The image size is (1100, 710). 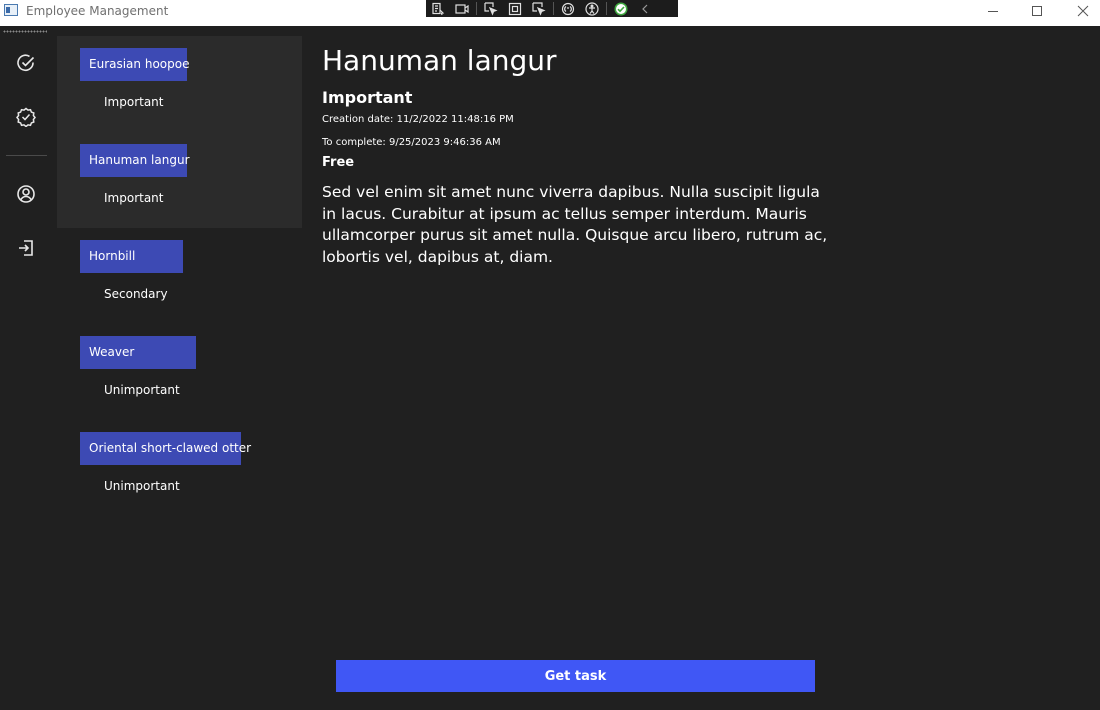 What do you see at coordinates (179, 468) in the screenshot?
I see `task-list-item: Oriental short-clawed otter Unimportant` at bounding box center [179, 468].